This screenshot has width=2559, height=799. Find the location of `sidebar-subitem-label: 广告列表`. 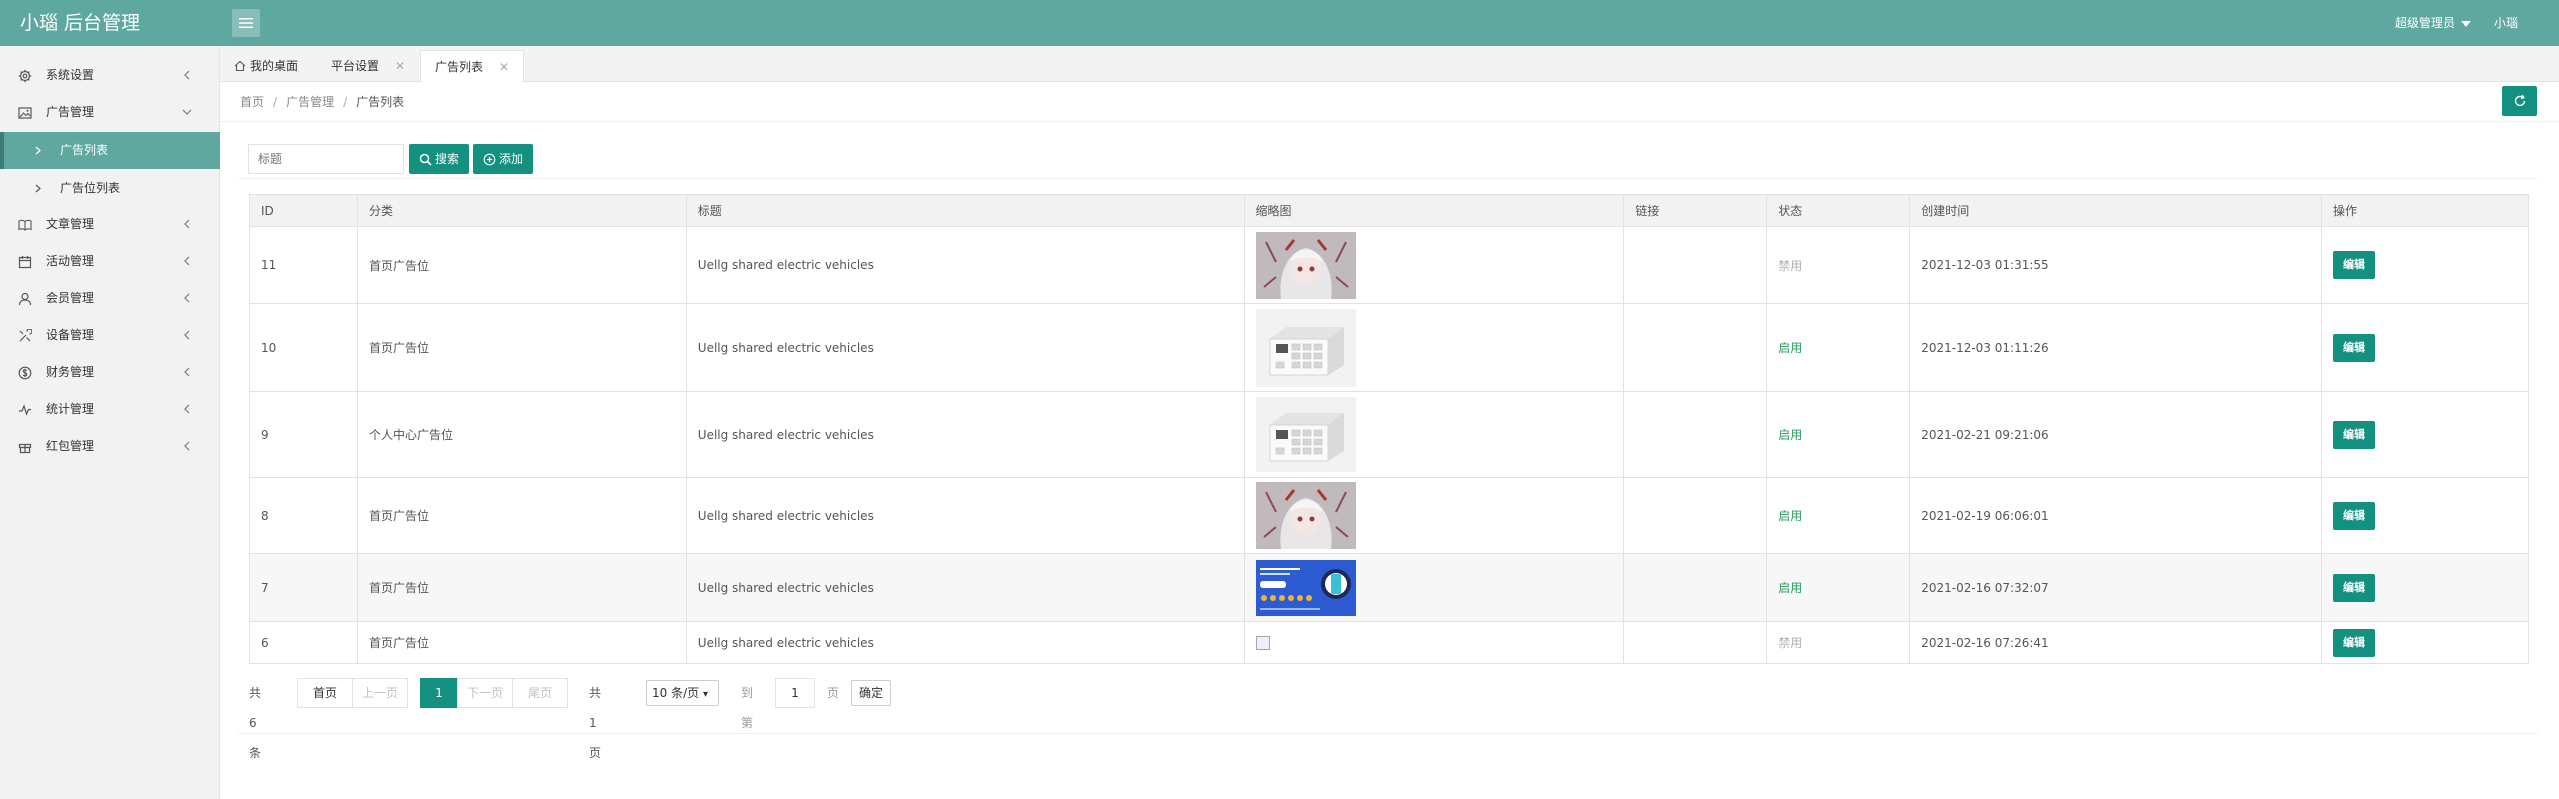

sidebar-subitem-label: 广告列表 is located at coordinates (84, 150).